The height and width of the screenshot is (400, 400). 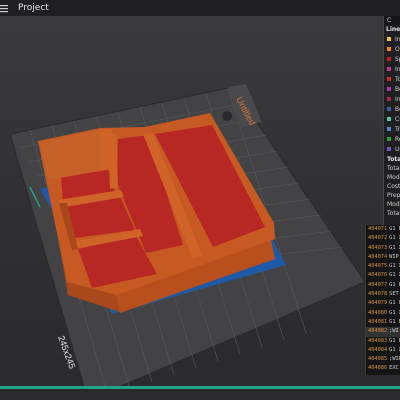 I want to click on legend-list: InOuSpInToBoInBoCuTrReUnWSe, so click(x=392, y=102).